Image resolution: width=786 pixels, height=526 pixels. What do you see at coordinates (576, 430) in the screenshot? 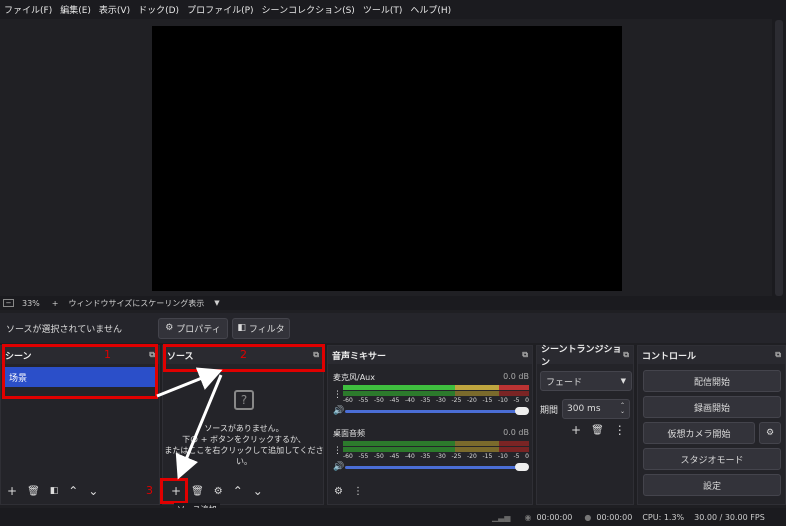
I see `add-transition-icon: +` at bounding box center [576, 430].